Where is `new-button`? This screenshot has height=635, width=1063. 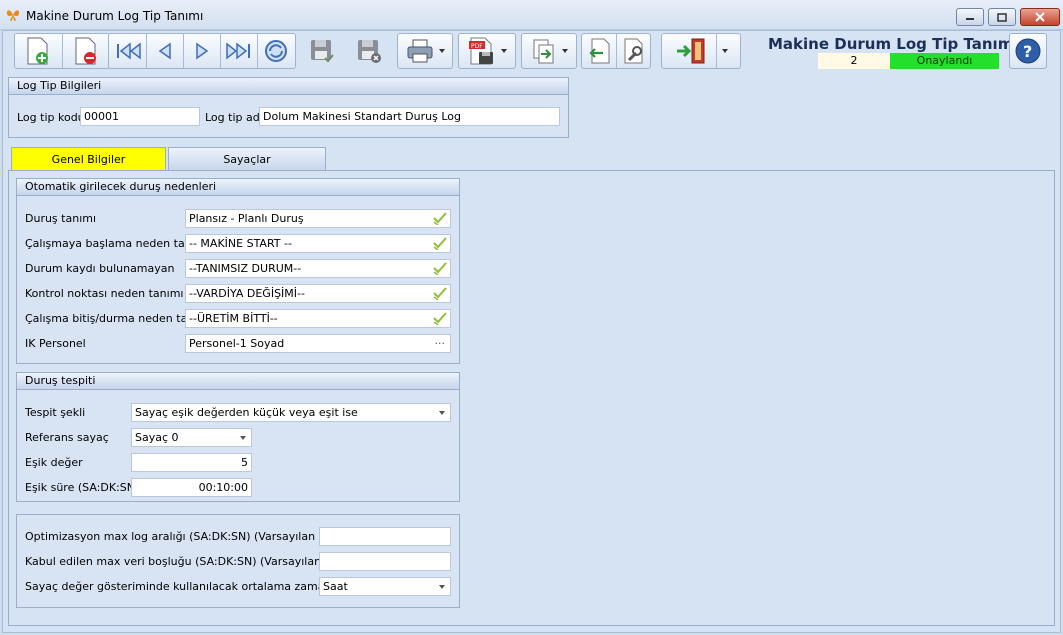 new-button is located at coordinates (38, 51).